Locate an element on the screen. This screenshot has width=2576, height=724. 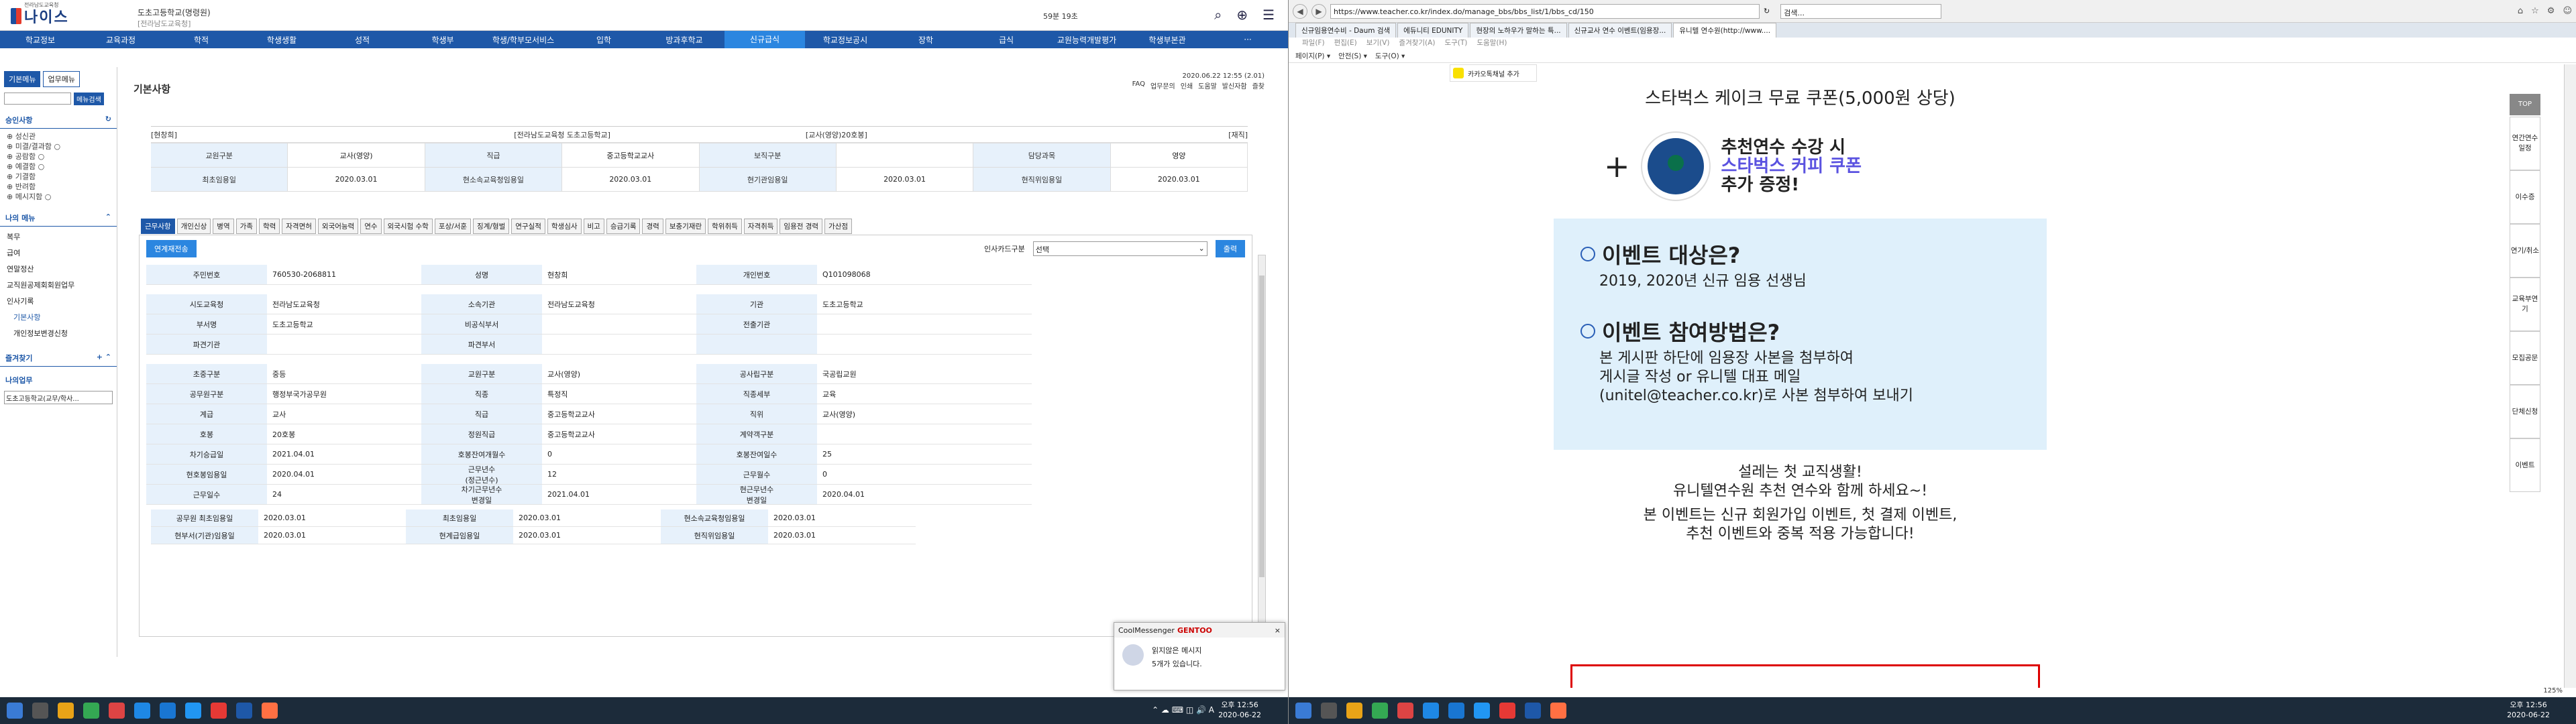
my-menu-item: 교직원공제회회원업무 is located at coordinates (58, 286).